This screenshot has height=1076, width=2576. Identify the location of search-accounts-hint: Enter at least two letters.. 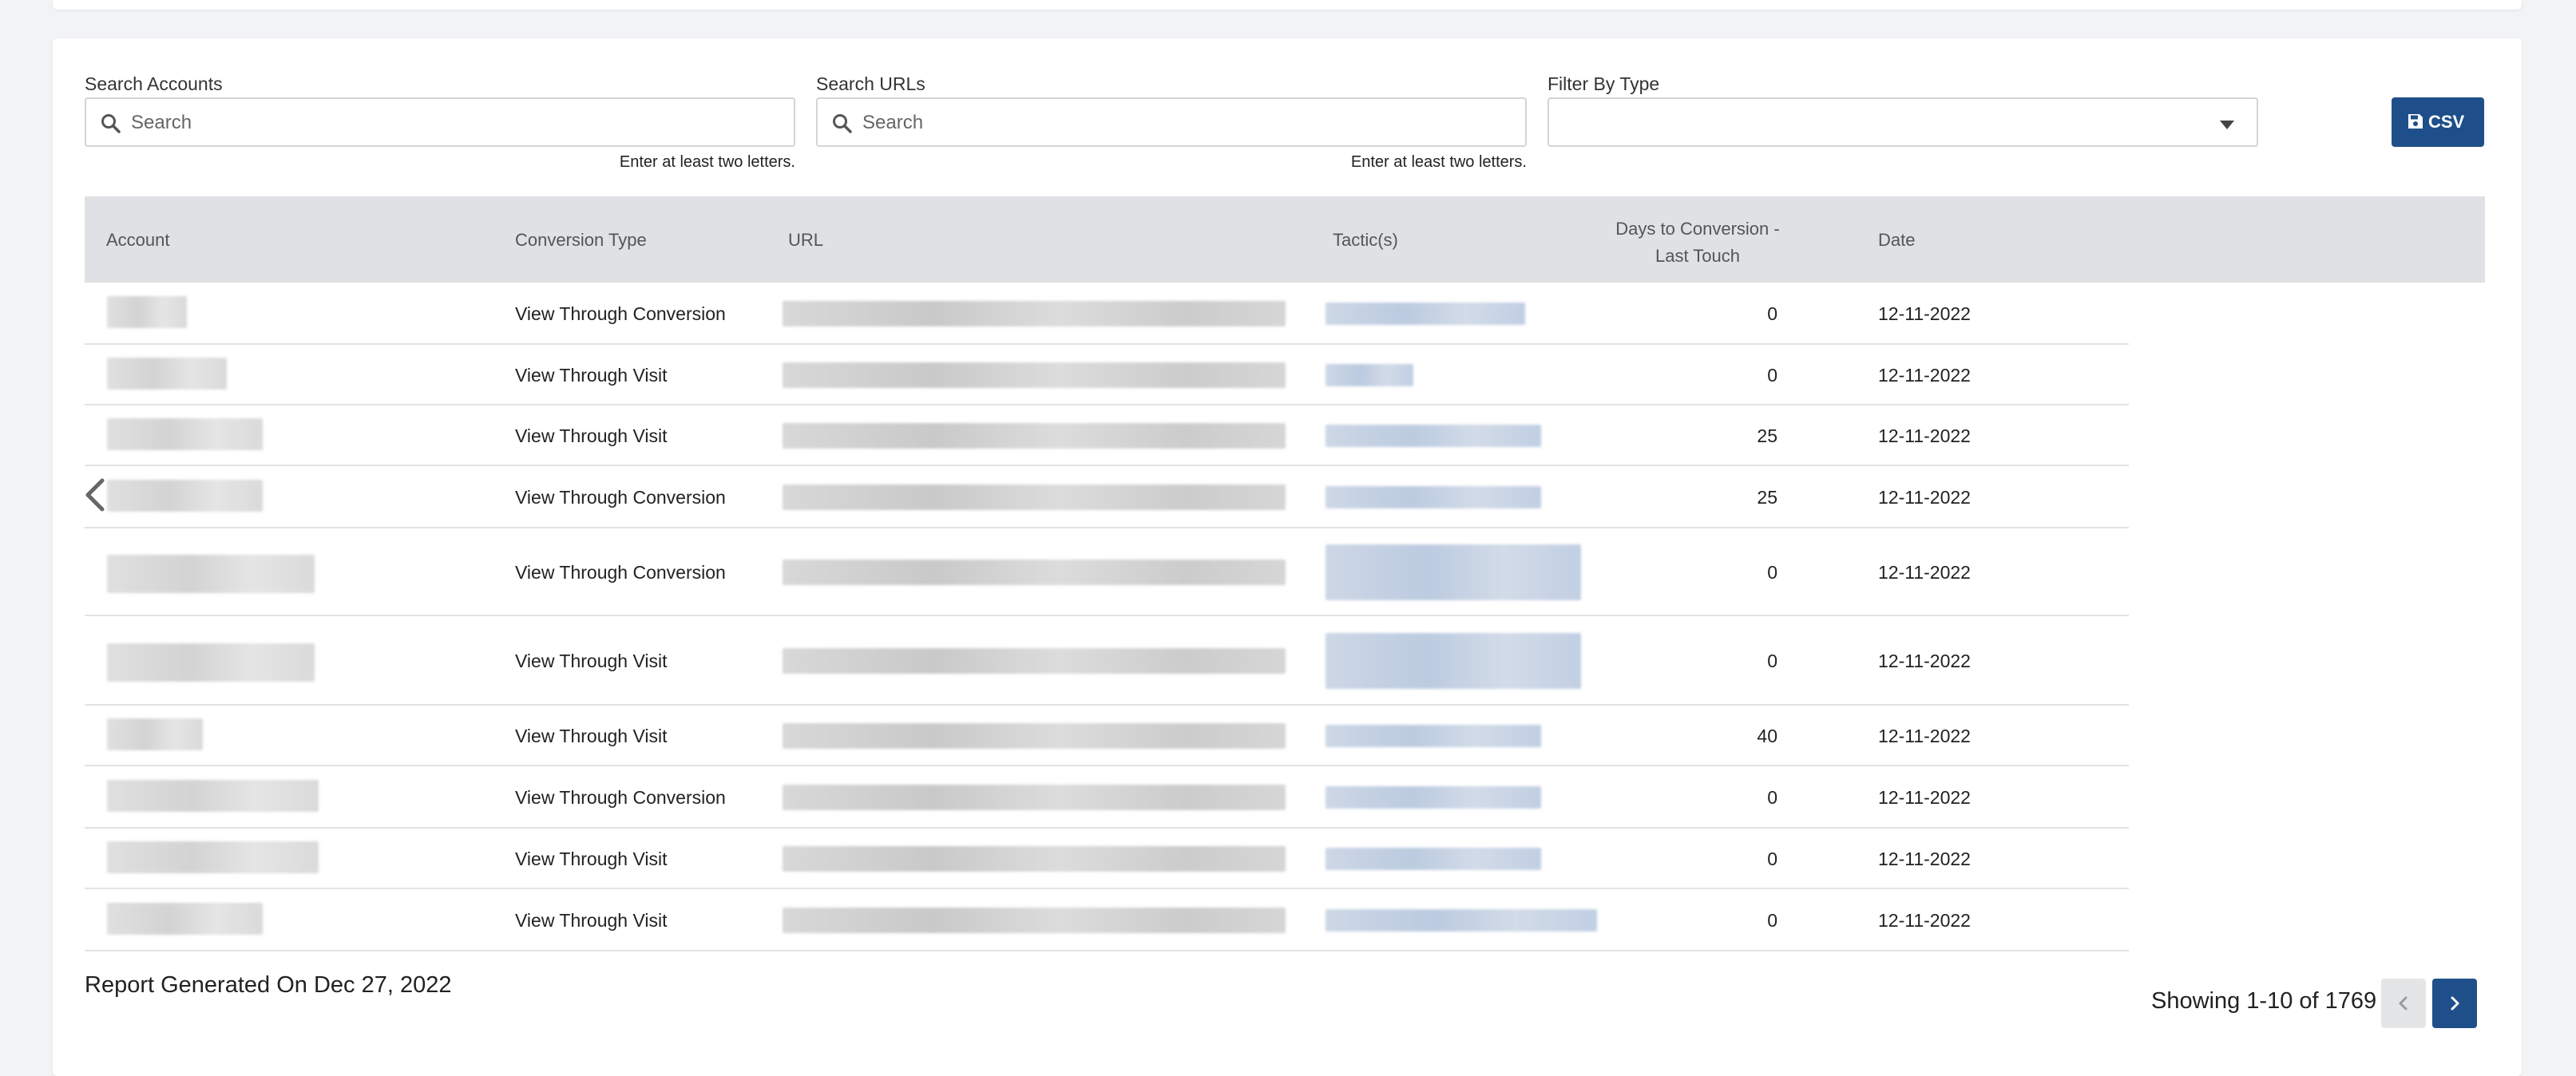
(707, 162).